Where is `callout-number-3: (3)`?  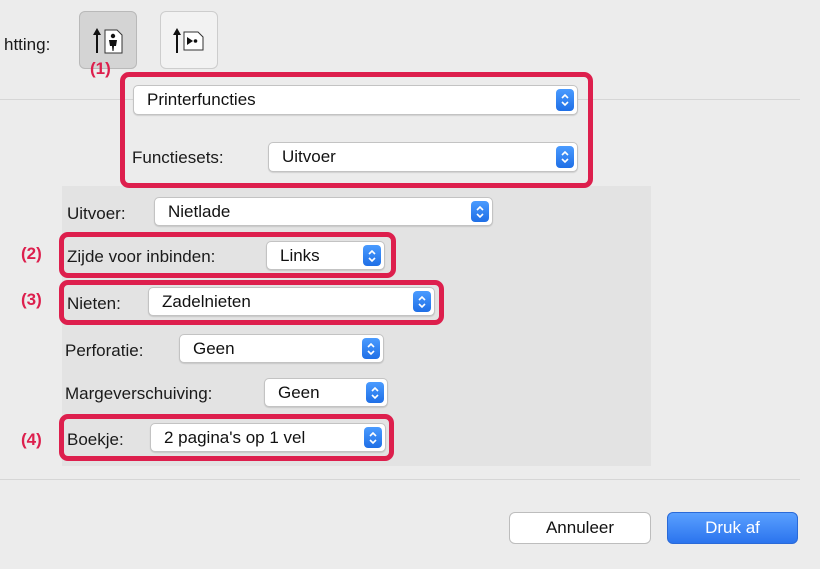 callout-number-3: (3) is located at coordinates (31, 299).